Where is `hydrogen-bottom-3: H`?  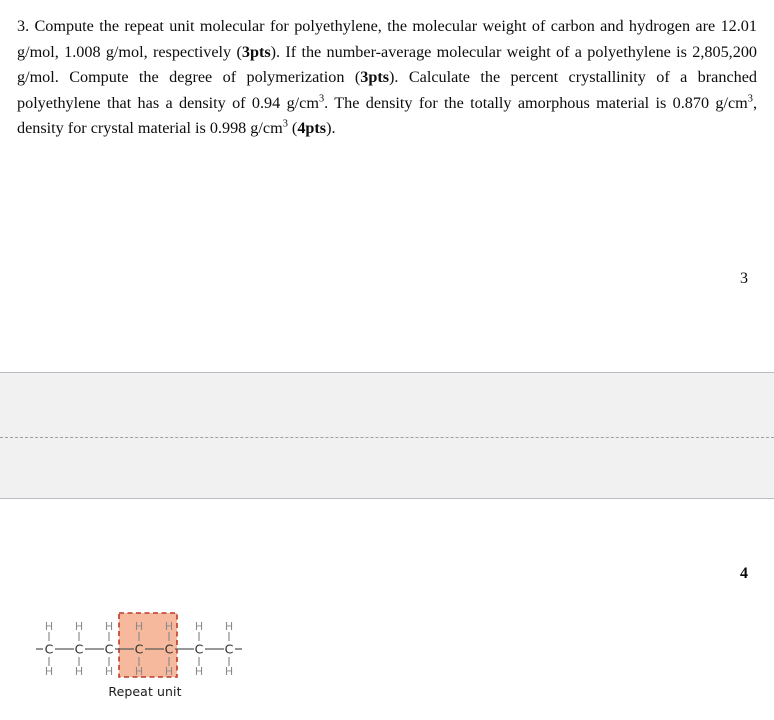
hydrogen-bottom-3: H is located at coordinates (109, 671).